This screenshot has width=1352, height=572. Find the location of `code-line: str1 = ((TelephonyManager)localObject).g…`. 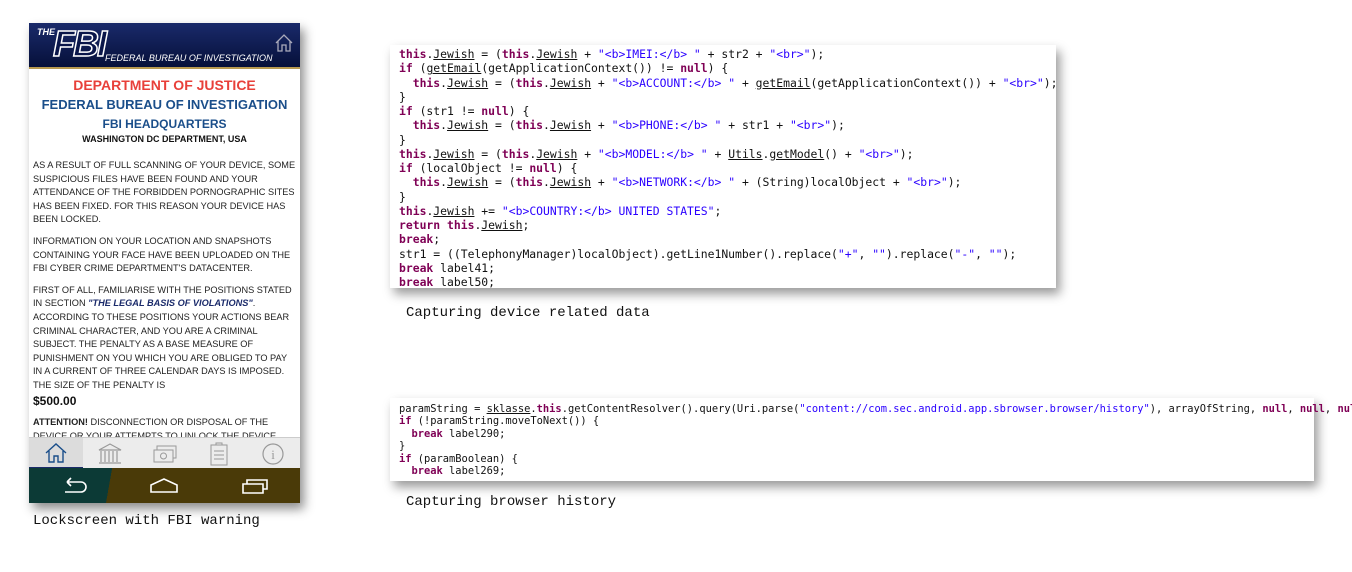

code-line: str1 = ((TelephonyManager)localObject).g… is located at coordinates (723, 254).